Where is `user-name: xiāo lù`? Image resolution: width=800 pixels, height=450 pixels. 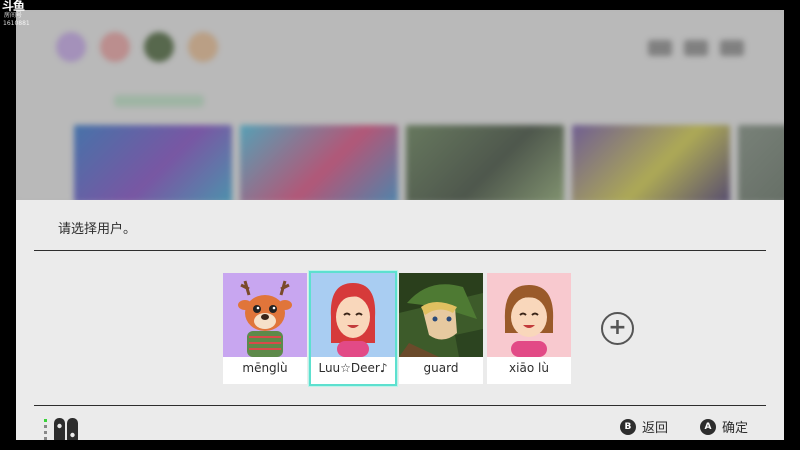 user-name: xiāo lù is located at coordinates (529, 368).